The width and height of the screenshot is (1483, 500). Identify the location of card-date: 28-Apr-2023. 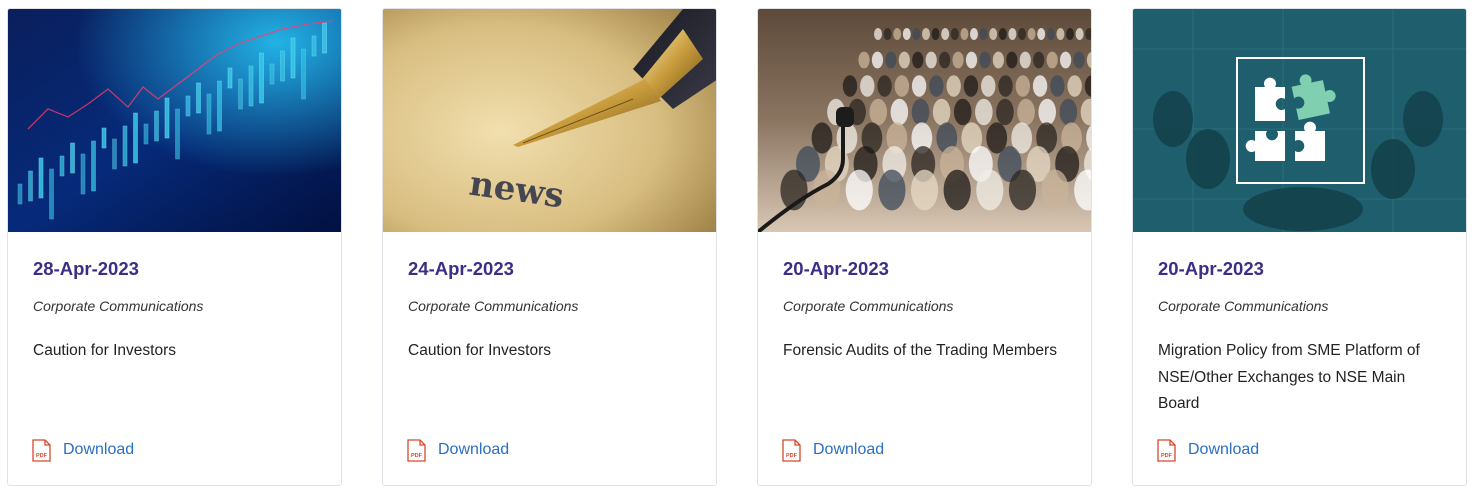
(86, 268).